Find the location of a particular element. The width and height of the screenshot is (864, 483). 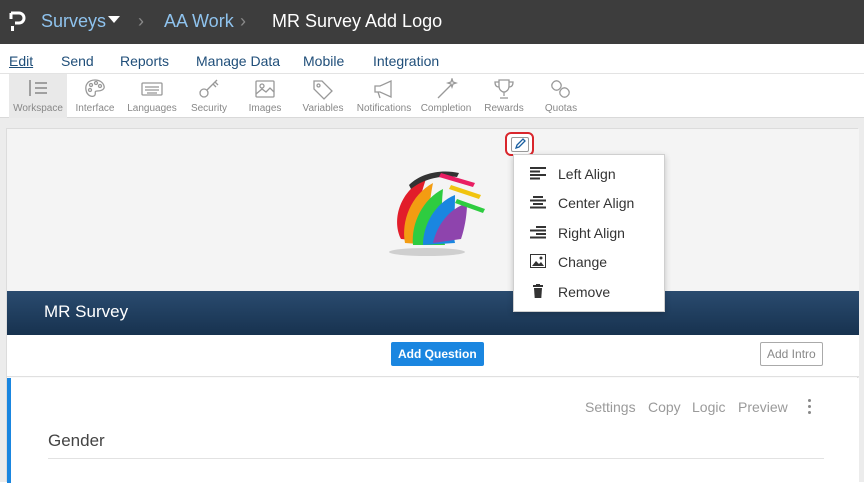

tag-icon is located at coordinates (323, 90).